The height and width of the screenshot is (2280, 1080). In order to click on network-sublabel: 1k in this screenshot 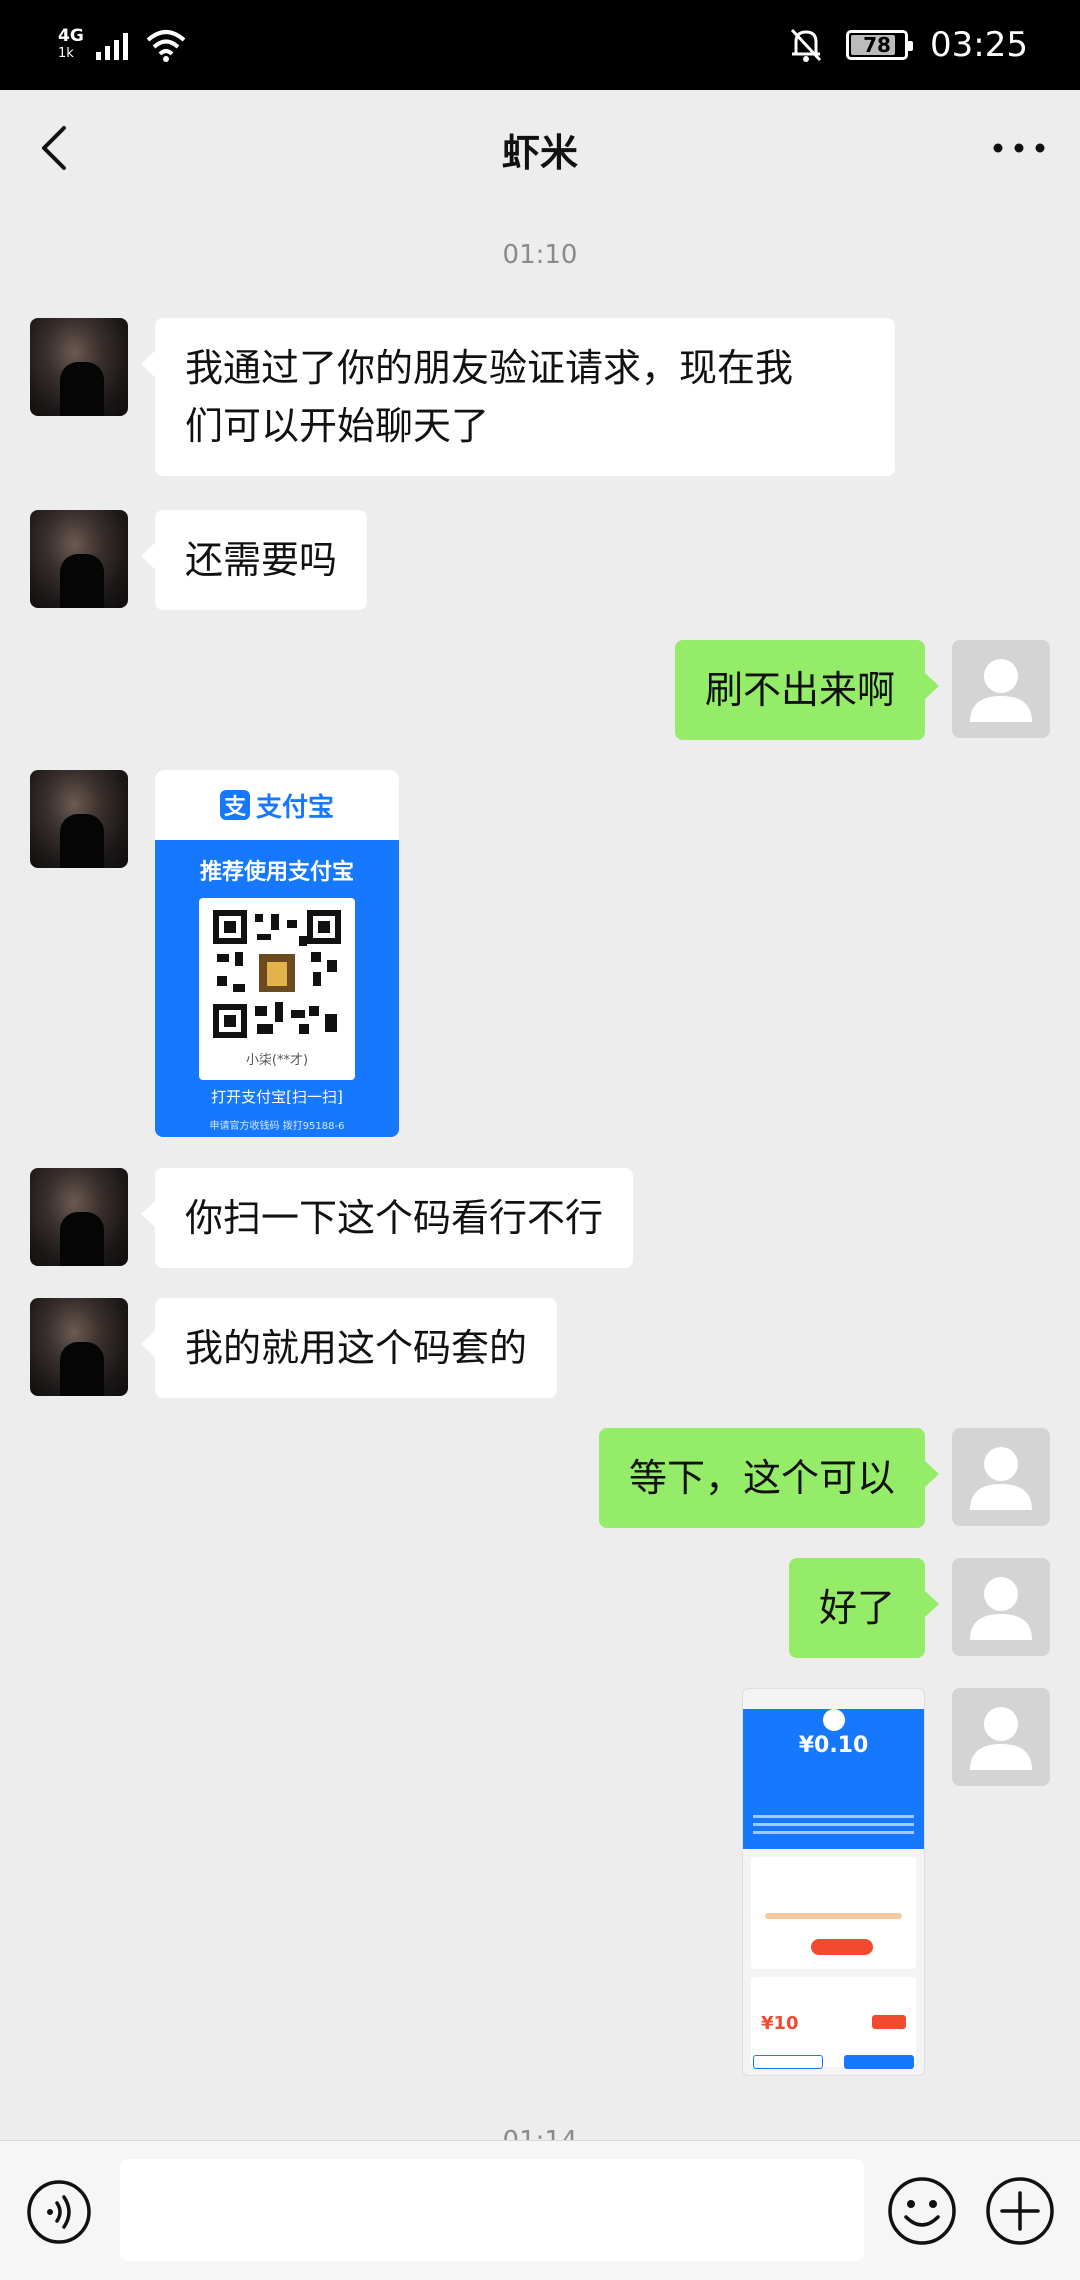, I will do `click(66, 53)`.